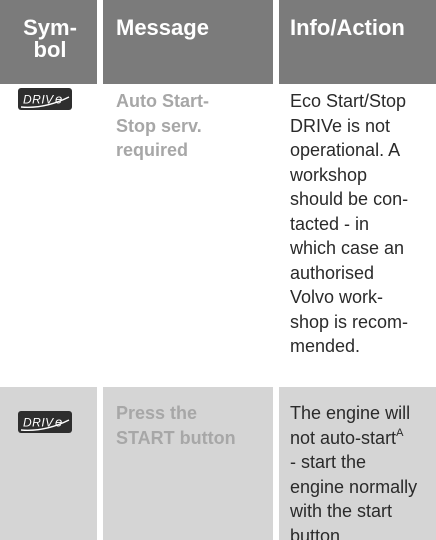 The image size is (436, 540). Describe the element at coordinates (341, 511) in the screenshot. I see `info-line: with the start` at that location.